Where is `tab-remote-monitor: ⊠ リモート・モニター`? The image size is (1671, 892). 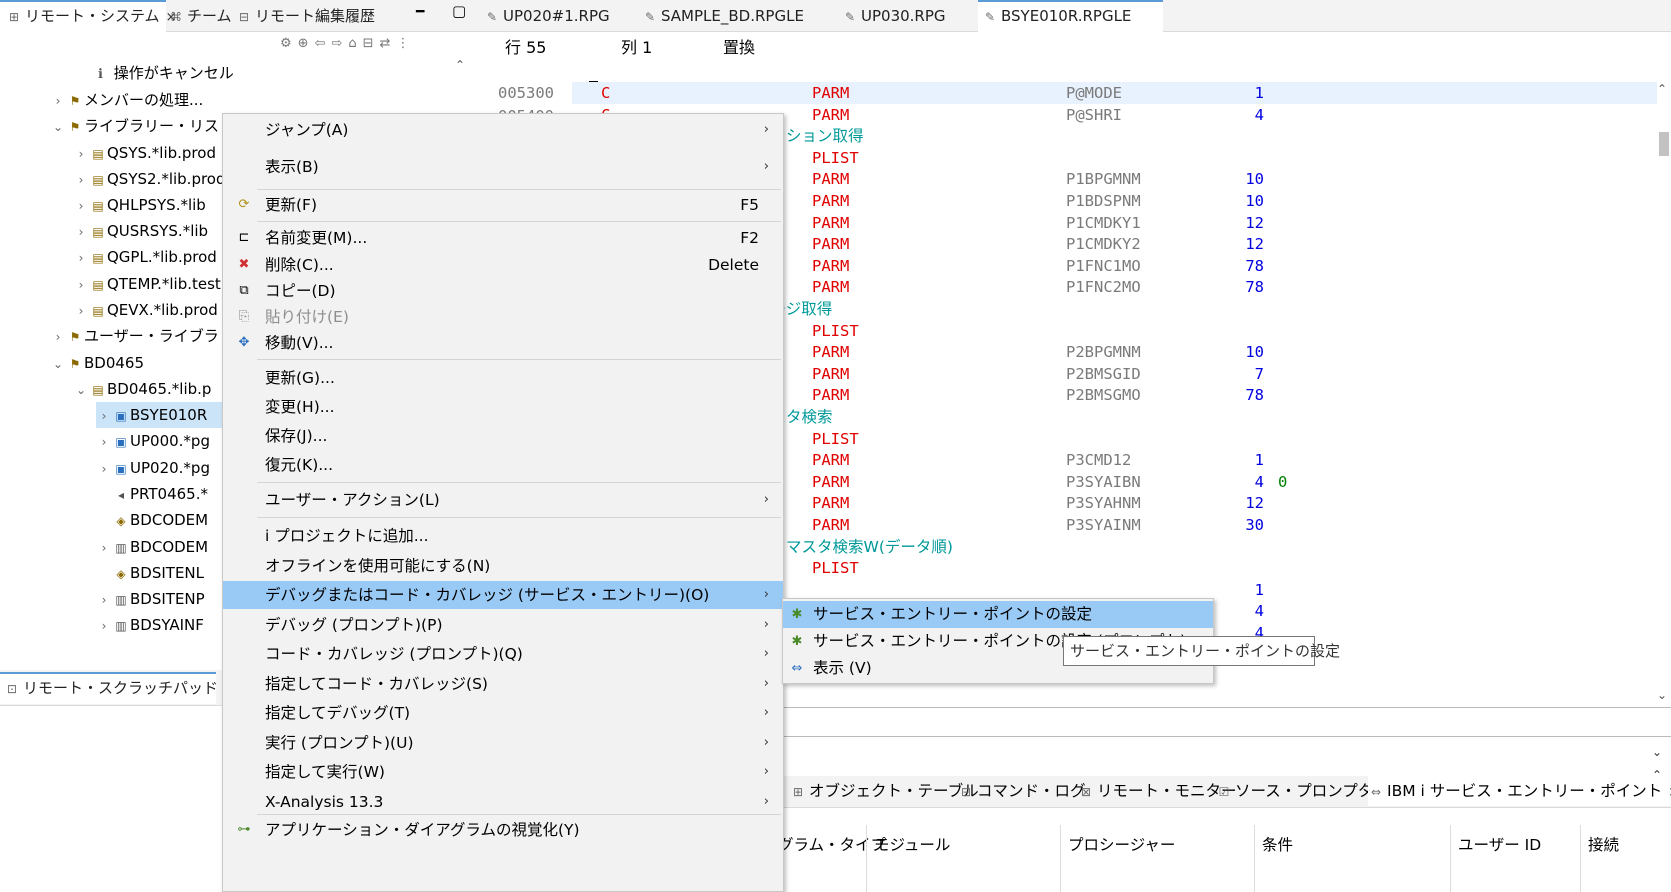 tab-remote-monitor: ⊠ リモート・モニター is located at coordinates (1157, 791).